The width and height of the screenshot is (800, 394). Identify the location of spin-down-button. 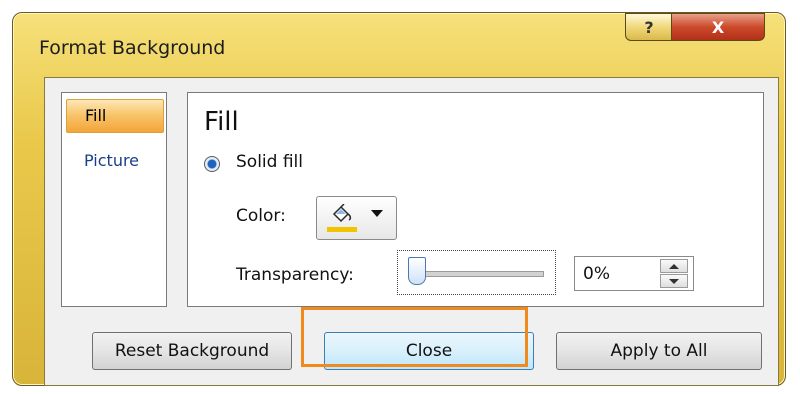
(674, 281).